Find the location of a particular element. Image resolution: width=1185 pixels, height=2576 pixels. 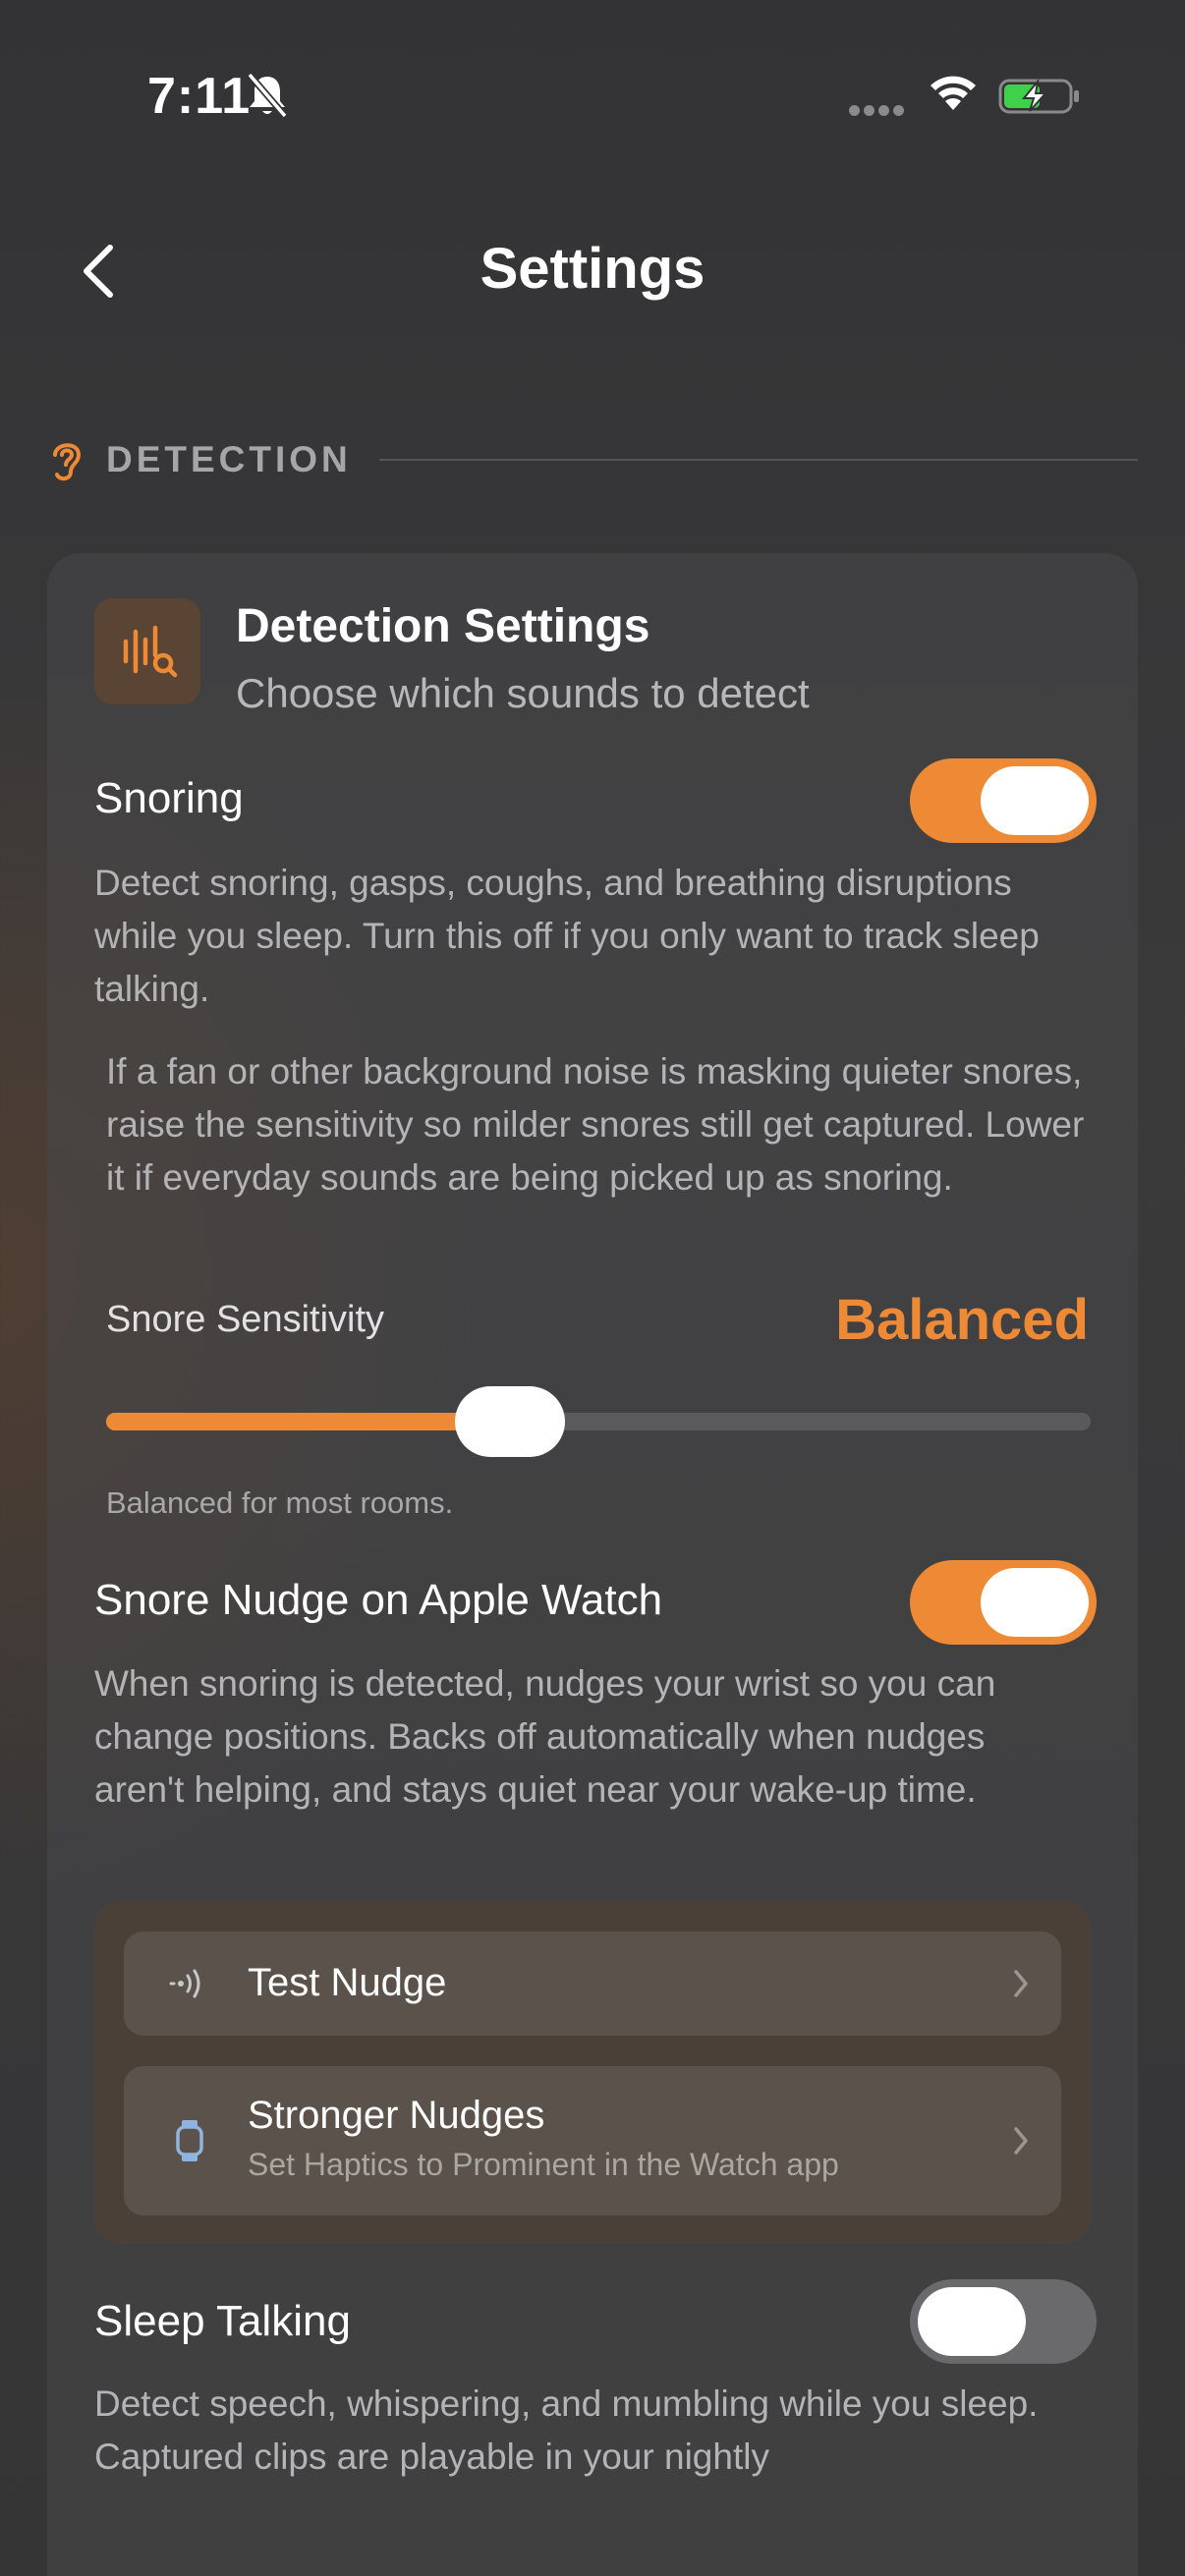

test-nudge-title: Test Nudge is located at coordinates (348, 1982).